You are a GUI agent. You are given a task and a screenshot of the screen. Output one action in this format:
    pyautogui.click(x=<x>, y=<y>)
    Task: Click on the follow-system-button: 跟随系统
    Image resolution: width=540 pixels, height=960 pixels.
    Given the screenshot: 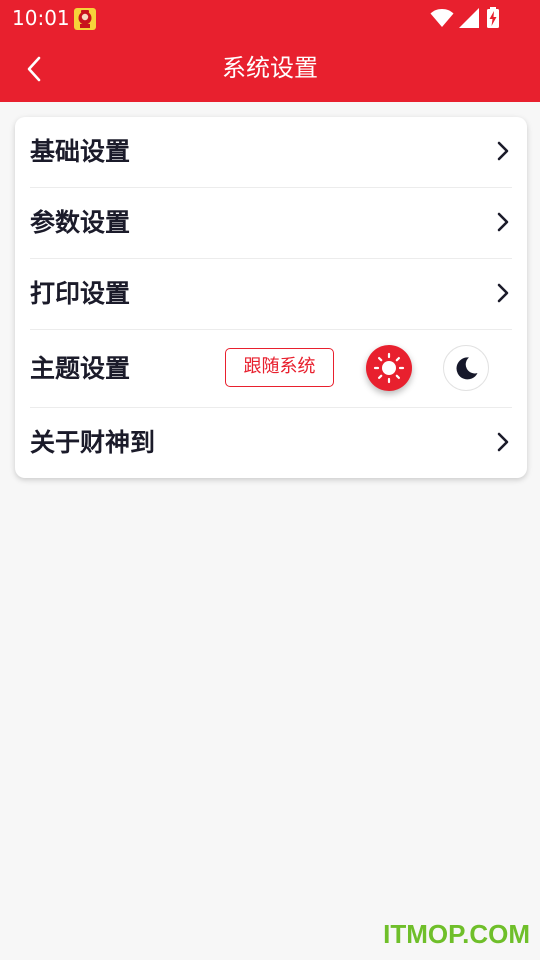 What is the action you would take?
    pyautogui.click(x=279, y=367)
    